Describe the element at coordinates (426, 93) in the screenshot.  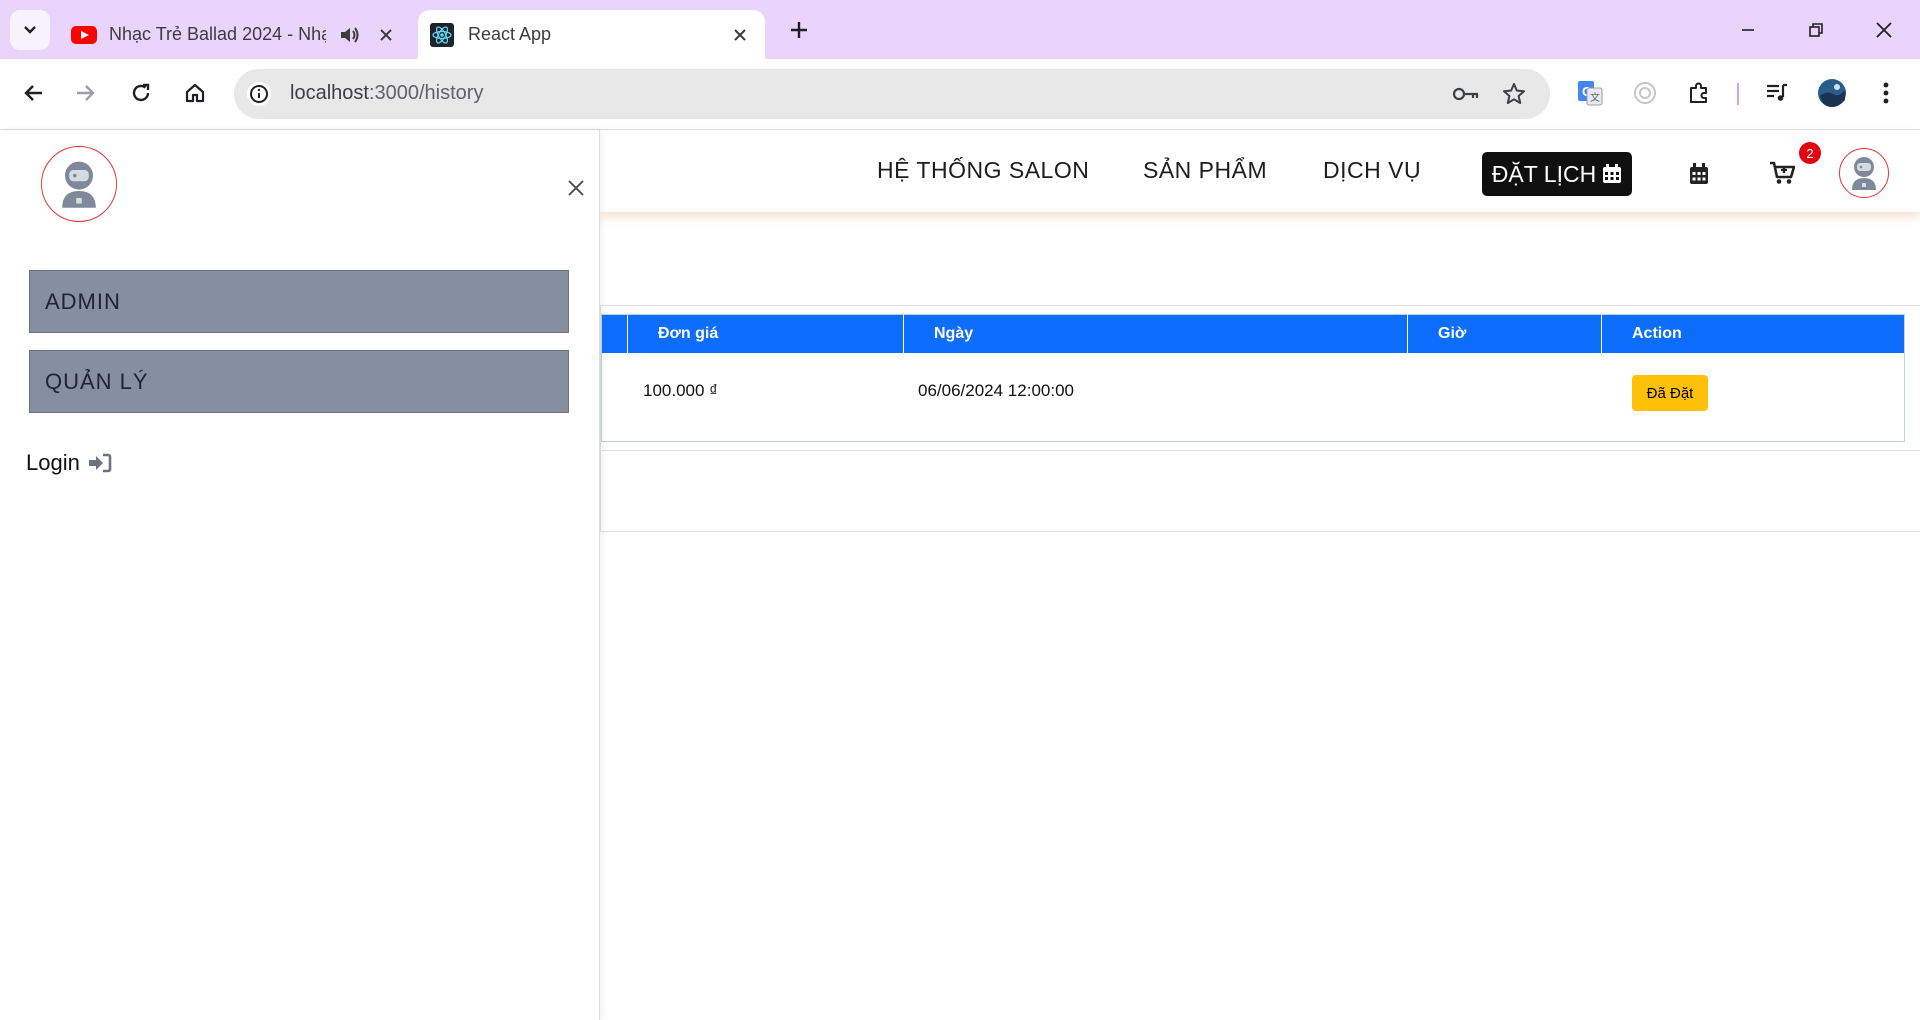
I see `url-path: :3000/history` at that location.